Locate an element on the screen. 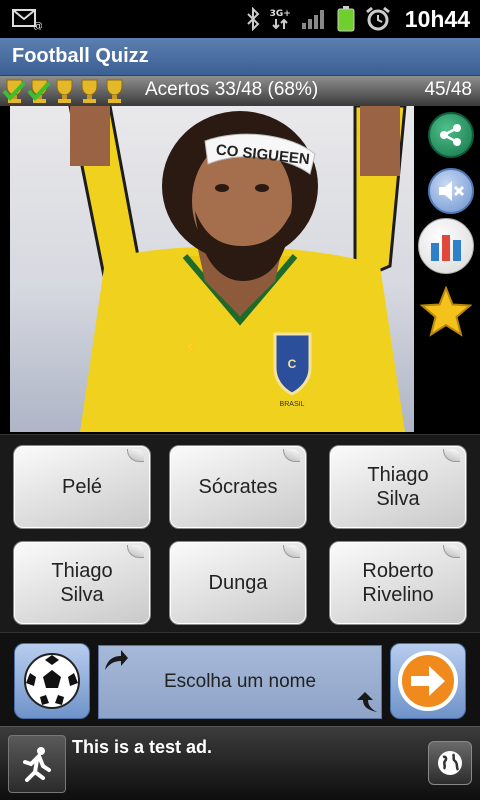 The height and width of the screenshot is (800, 480). share-icon is located at coordinates (450, 135).